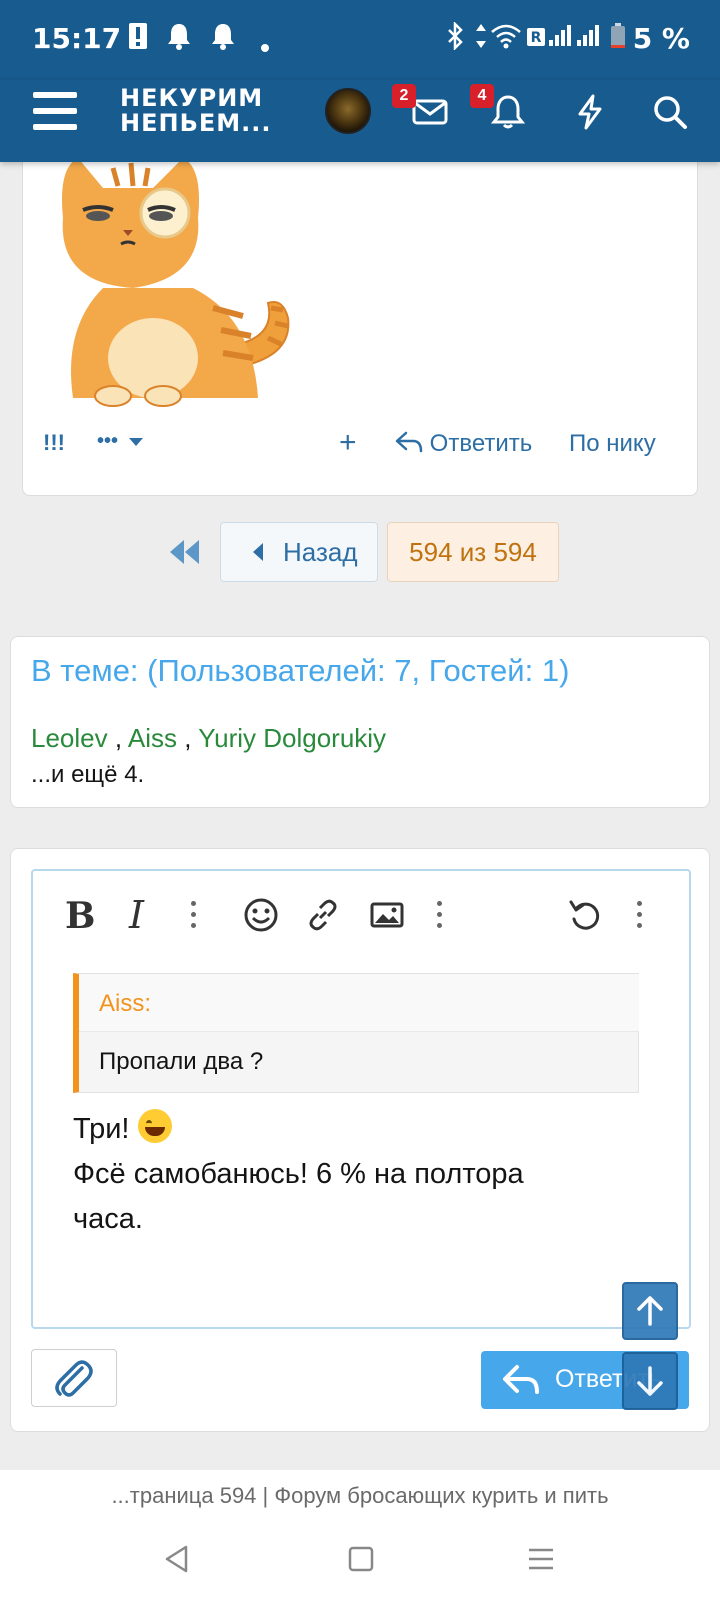 The height and width of the screenshot is (1600, 720). I want to click on svg-text: R, so click(536, 38).